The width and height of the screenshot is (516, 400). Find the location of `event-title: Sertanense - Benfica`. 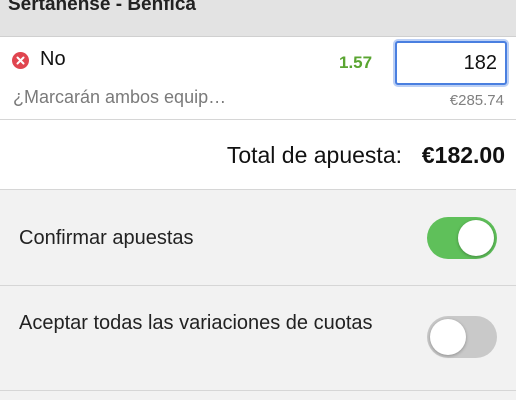

event-title: Sertanense - Benfica is located at coordinates (102, 7).